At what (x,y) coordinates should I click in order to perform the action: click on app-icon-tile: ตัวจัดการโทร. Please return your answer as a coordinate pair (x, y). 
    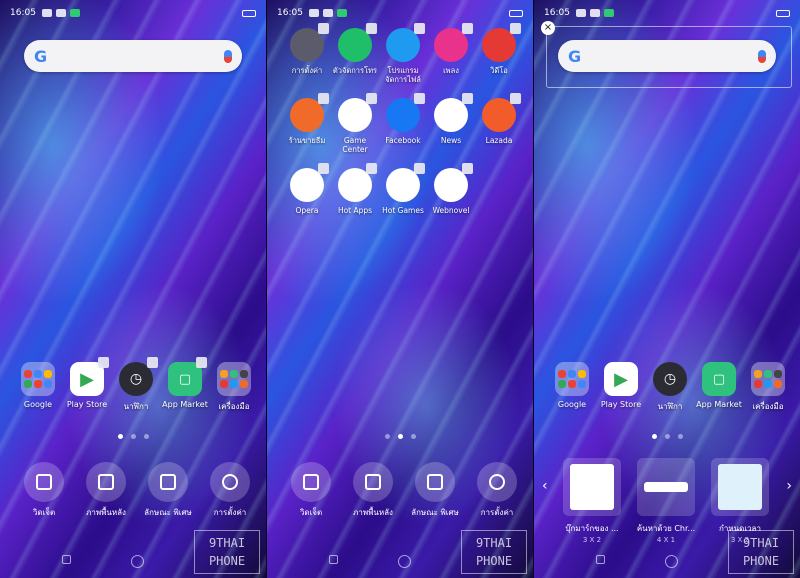
    Looking at the image, I should click on (355, 53).